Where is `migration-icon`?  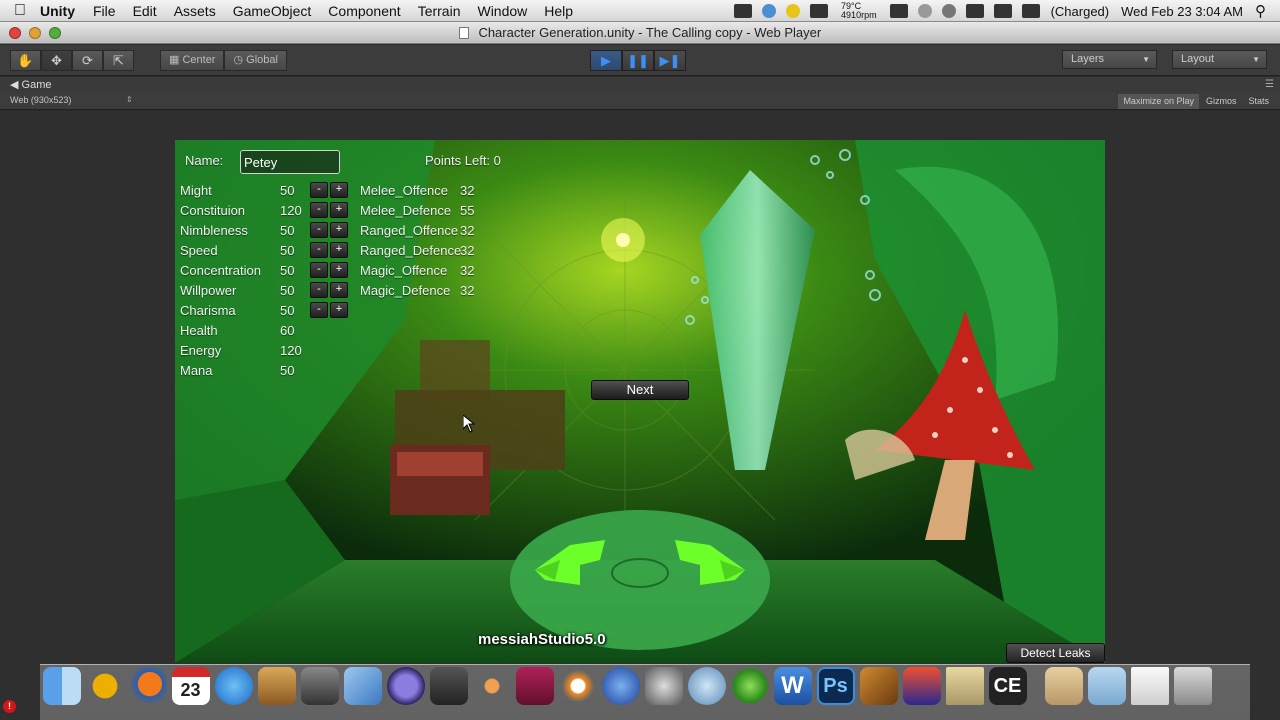
migration-icon is located at coordinates (706, 686).